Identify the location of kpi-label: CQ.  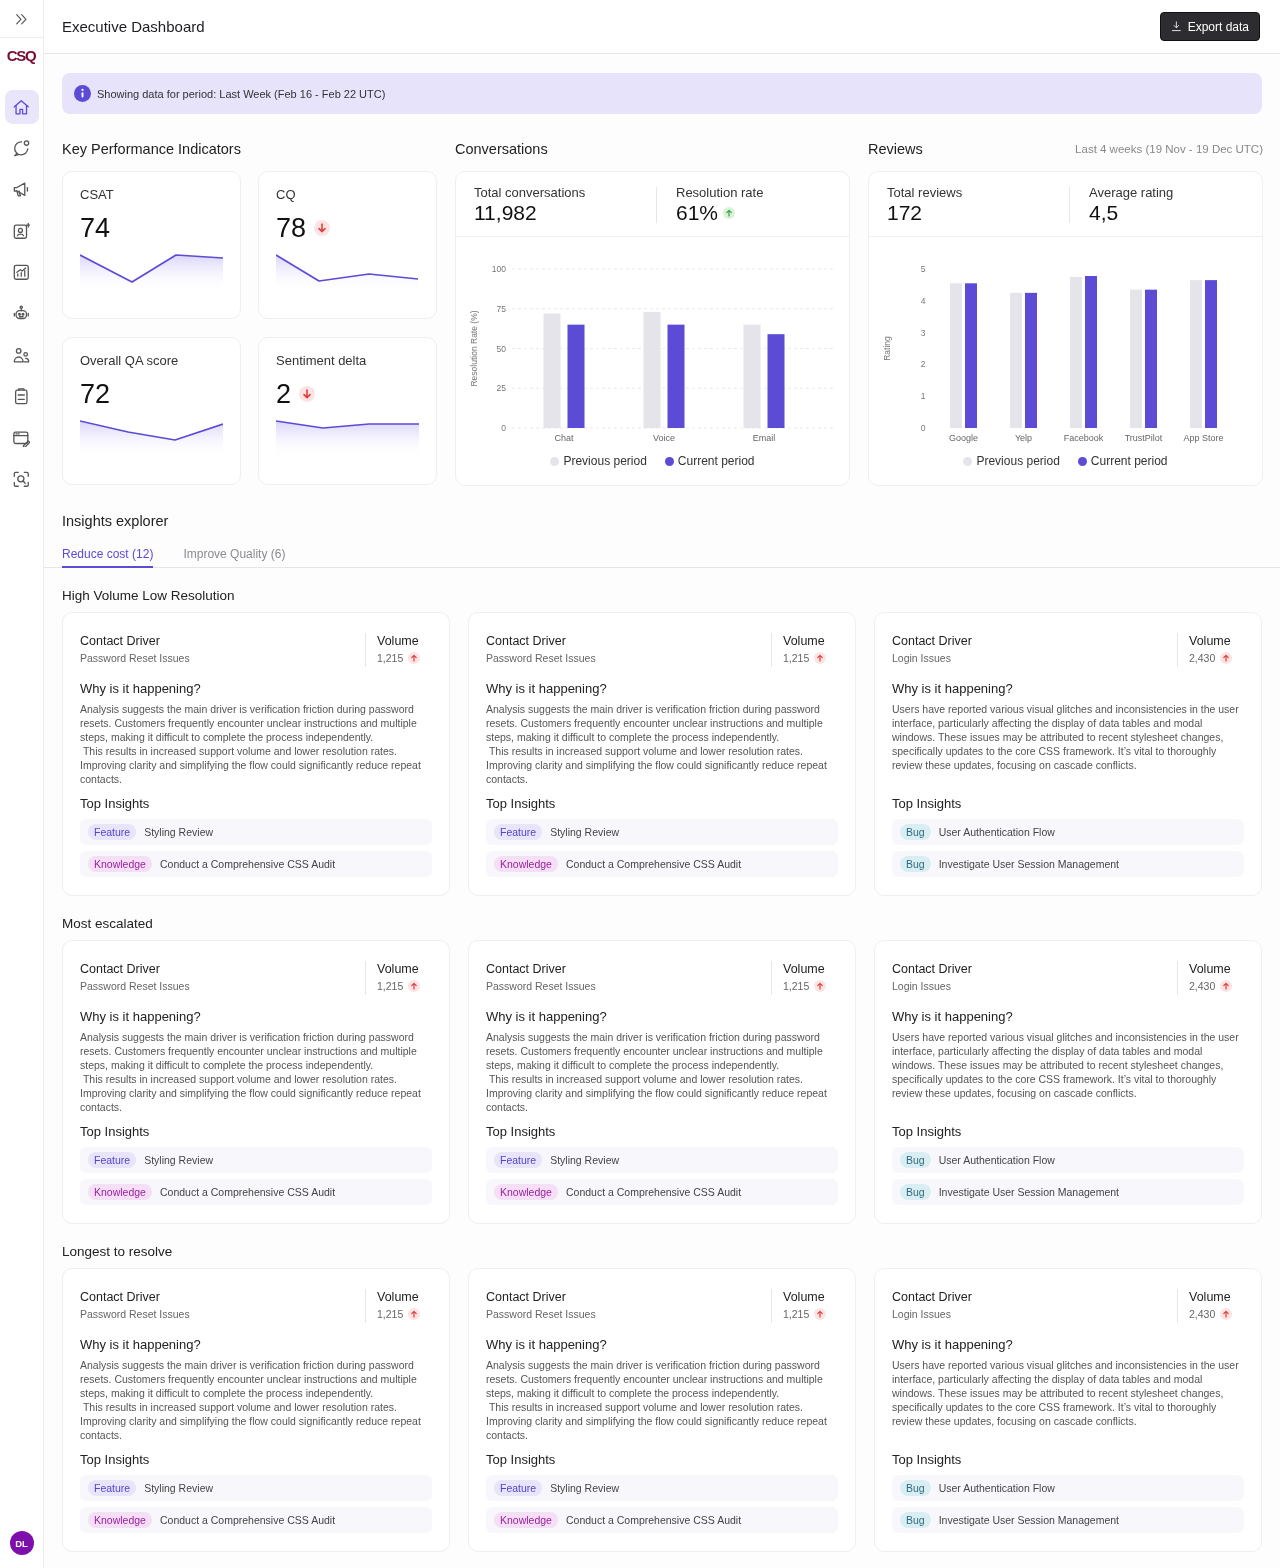
(286, 195).